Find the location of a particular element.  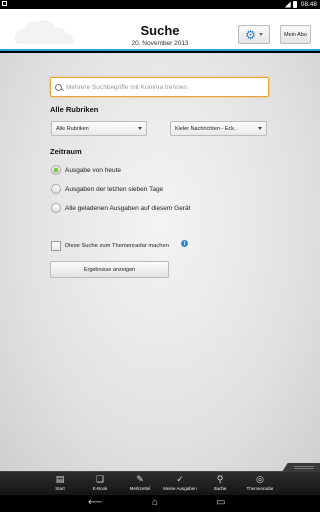

checkmark-icon: ✓ is located at coordinates (180, 478).